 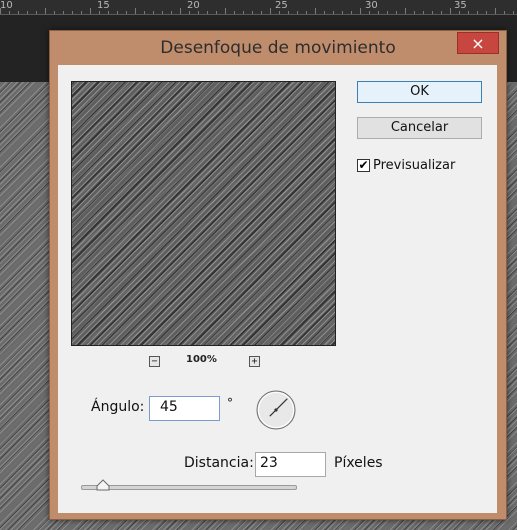 I want to click on close-button: ×, so click(x=478, y=43).